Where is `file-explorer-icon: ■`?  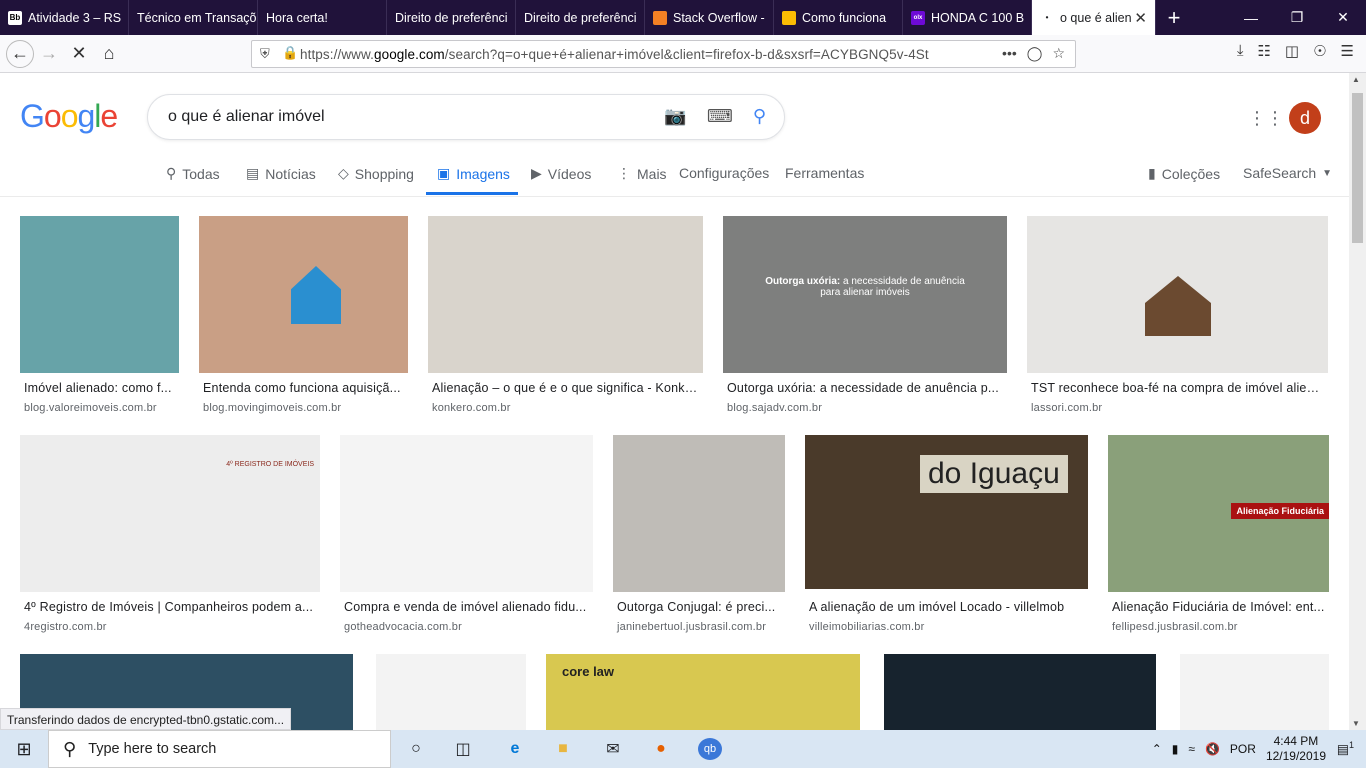
file-explorer-icon: ■ is located at coordinates (563, 749).